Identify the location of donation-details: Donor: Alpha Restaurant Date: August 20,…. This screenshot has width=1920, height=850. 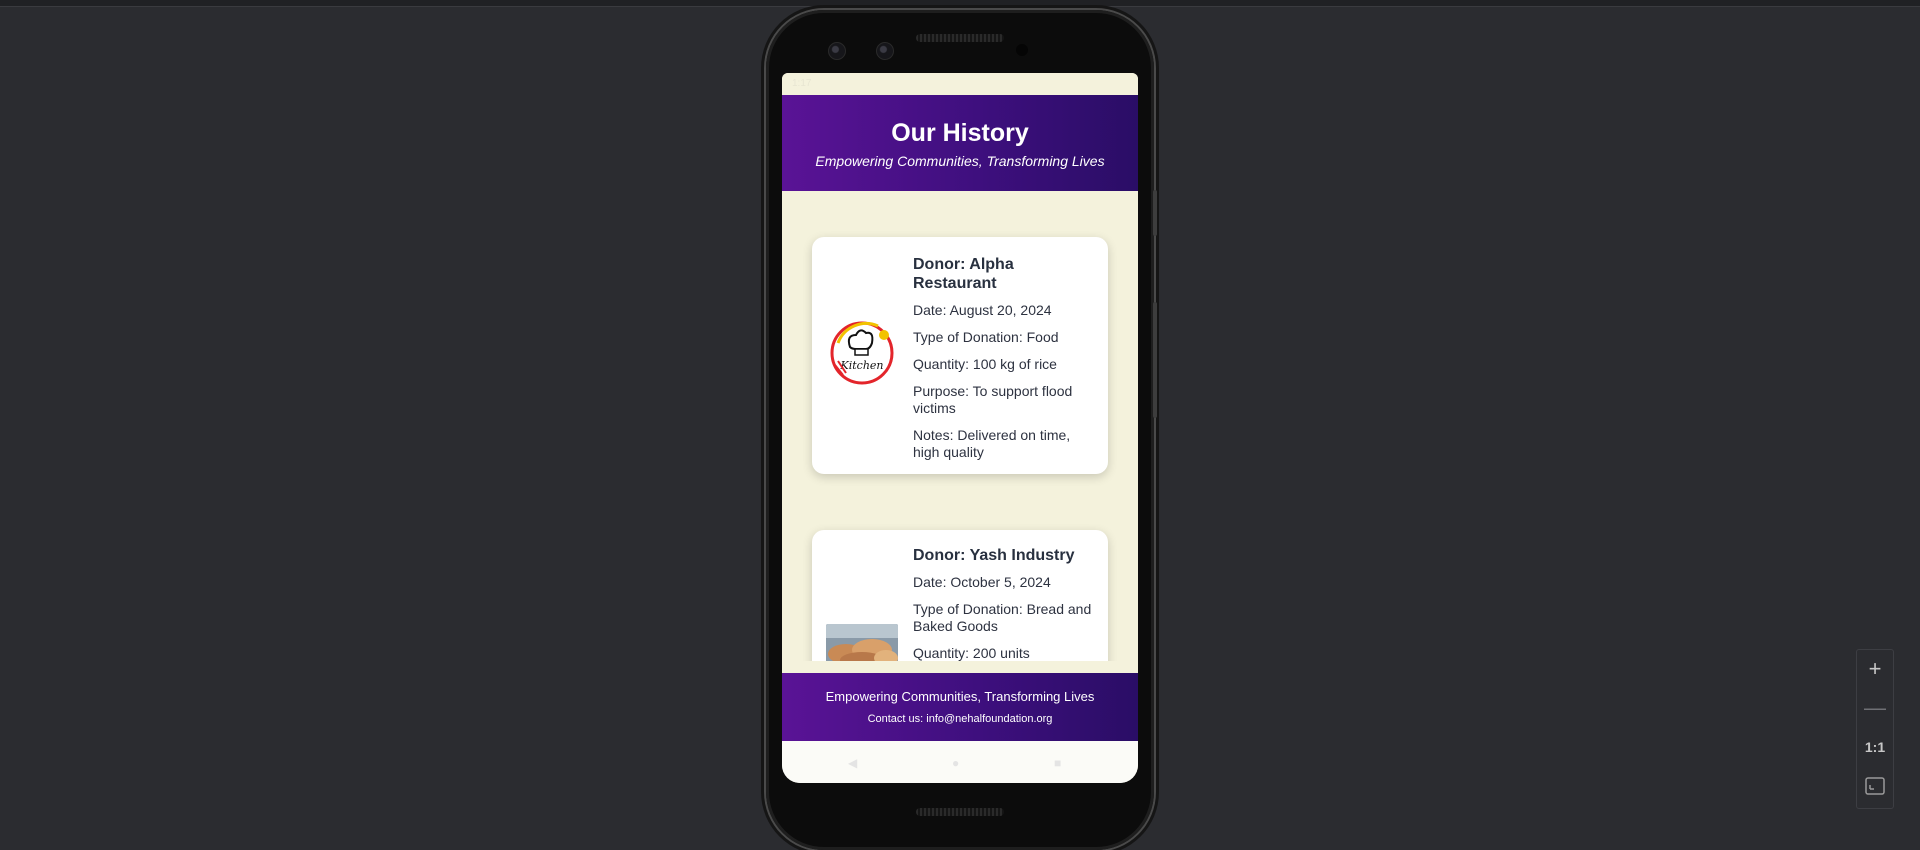
(1003, 363).